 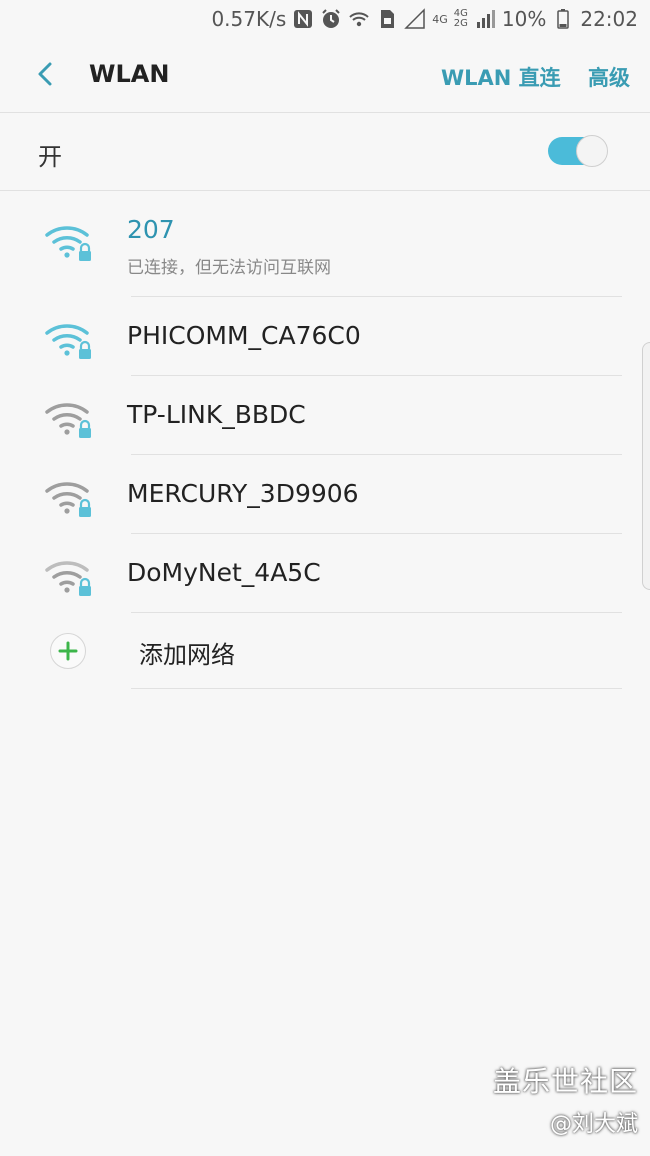 What do you see at coordinates (565, 1099) in the screenshot?
I see `watermark: 盖乐世社区 @刘大斌` at bounding box center [565, 1099].